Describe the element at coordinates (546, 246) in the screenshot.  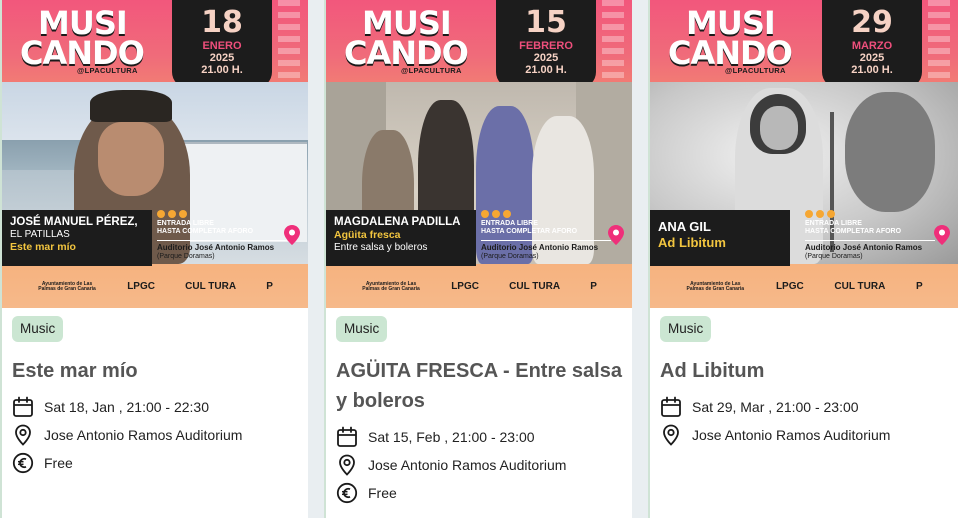
I see `poster-venue: Auditorio José Antonio Ramos` at that location.